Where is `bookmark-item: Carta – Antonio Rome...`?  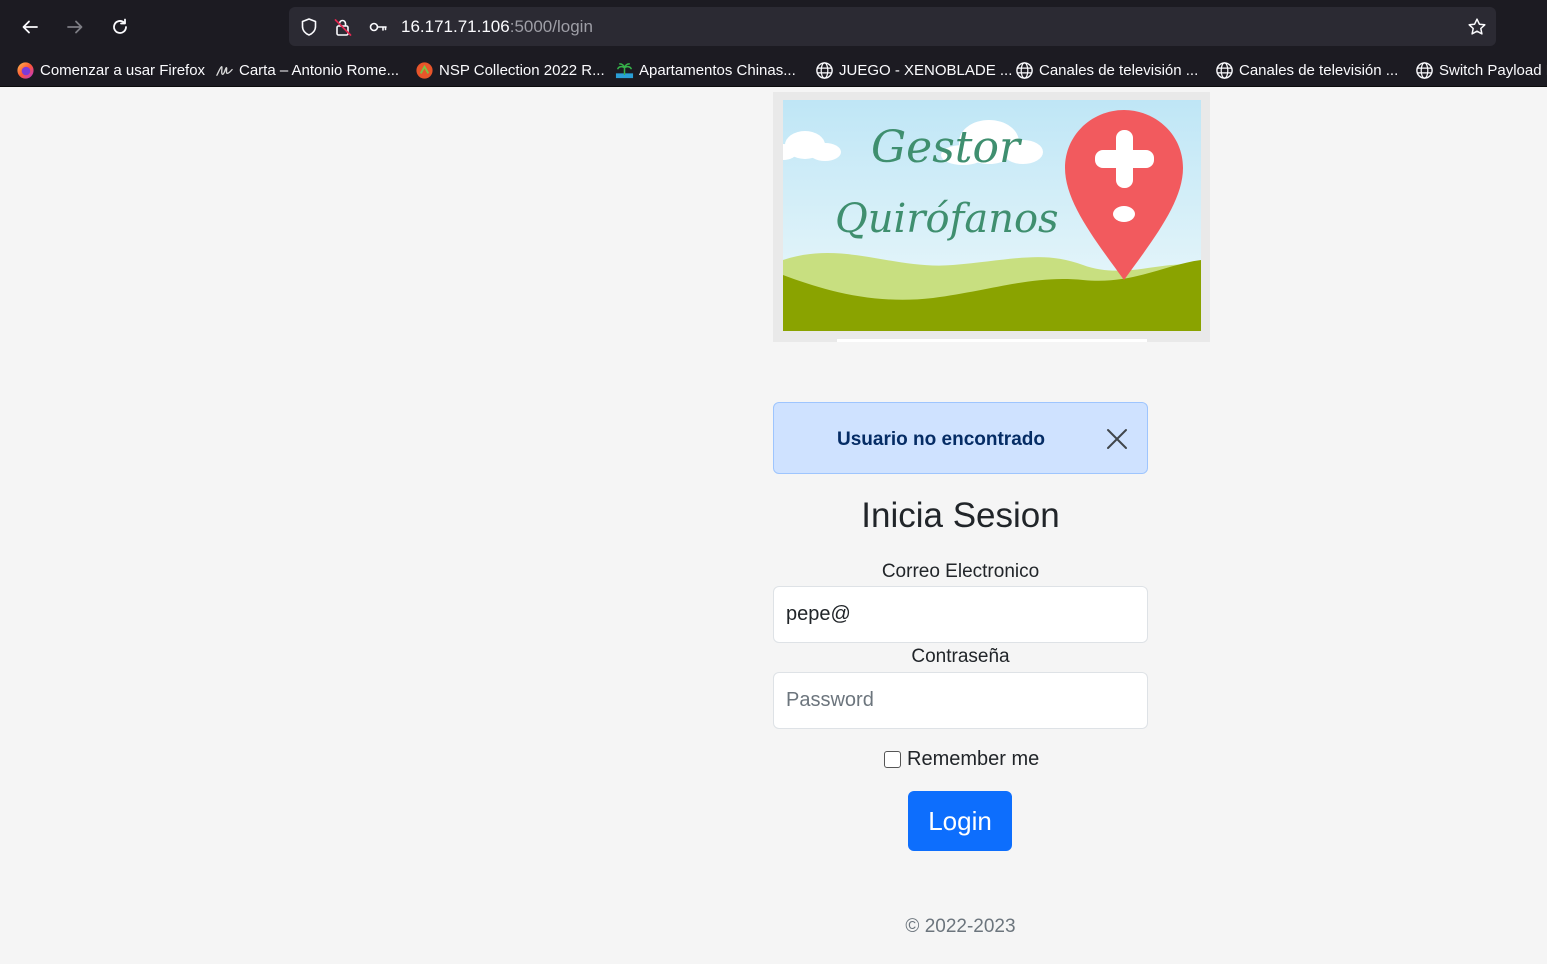 bookmark-item: Carta – Antonio Rome... is located at coordinates (307, 70).